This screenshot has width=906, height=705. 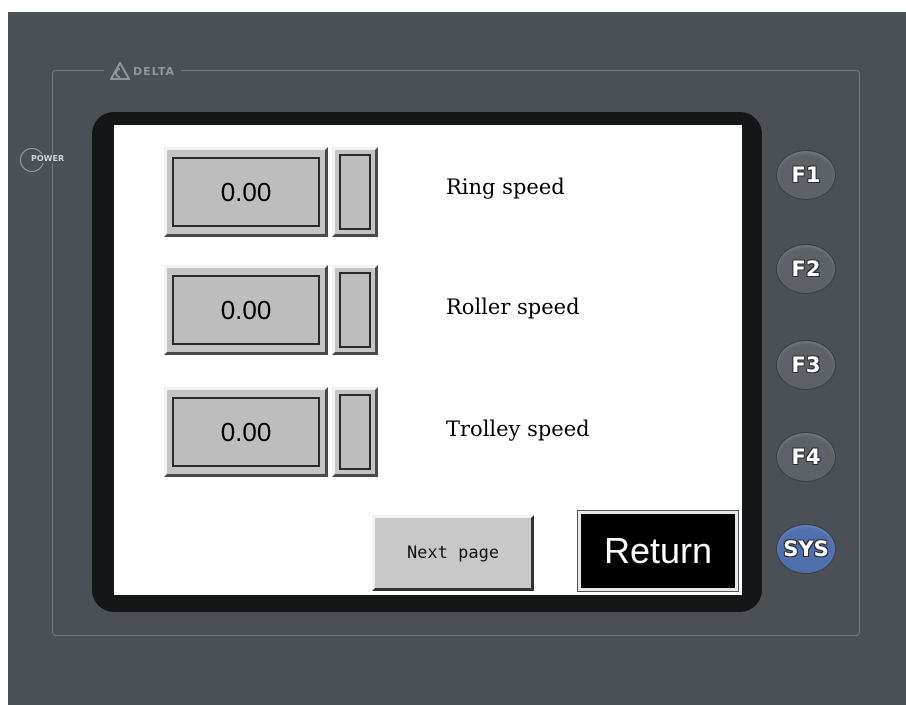 I want to click on sys-key: SYS, so click(x=806, y=549).